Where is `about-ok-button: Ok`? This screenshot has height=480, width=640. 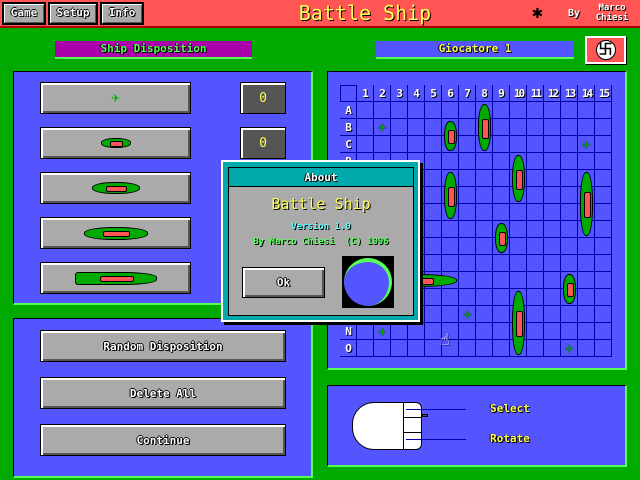
about-ok-button: Ok is located at coordinates (283, 282).